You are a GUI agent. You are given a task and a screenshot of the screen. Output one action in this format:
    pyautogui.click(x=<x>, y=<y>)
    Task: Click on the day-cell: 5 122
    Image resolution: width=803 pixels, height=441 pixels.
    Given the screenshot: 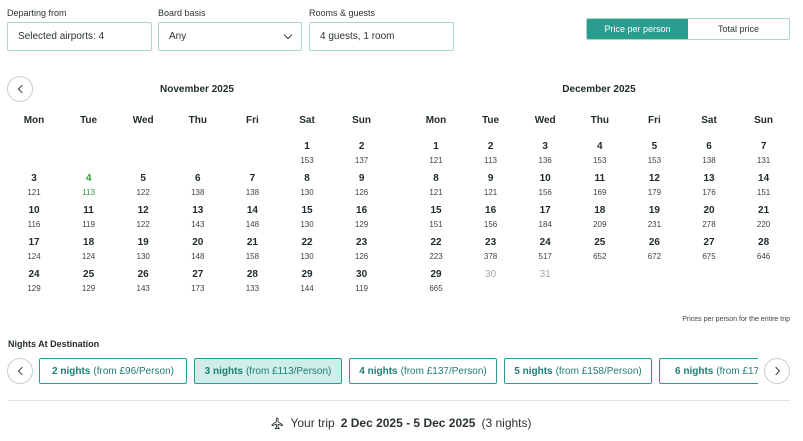 What is the action you would take?
    pyautogui.click(x=143, y=184)
    